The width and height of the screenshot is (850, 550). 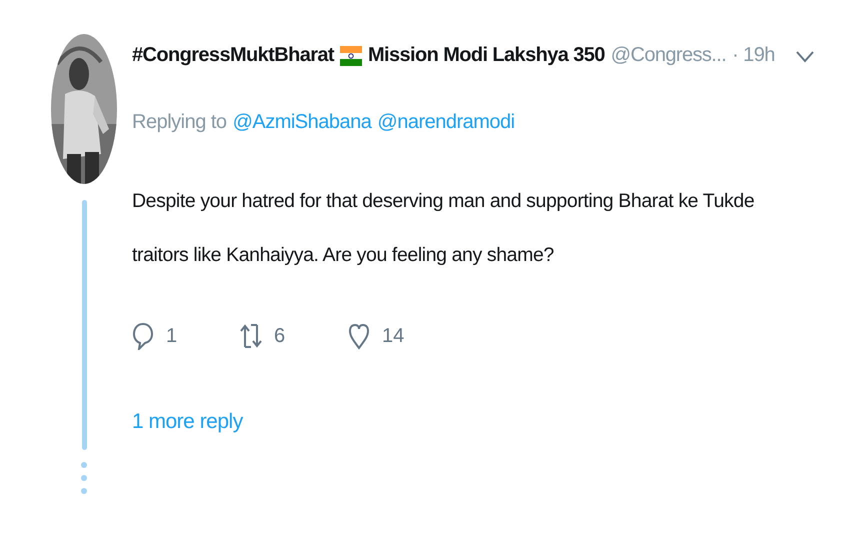 I want to click on action-count: 1, so click(x=172, y=336).